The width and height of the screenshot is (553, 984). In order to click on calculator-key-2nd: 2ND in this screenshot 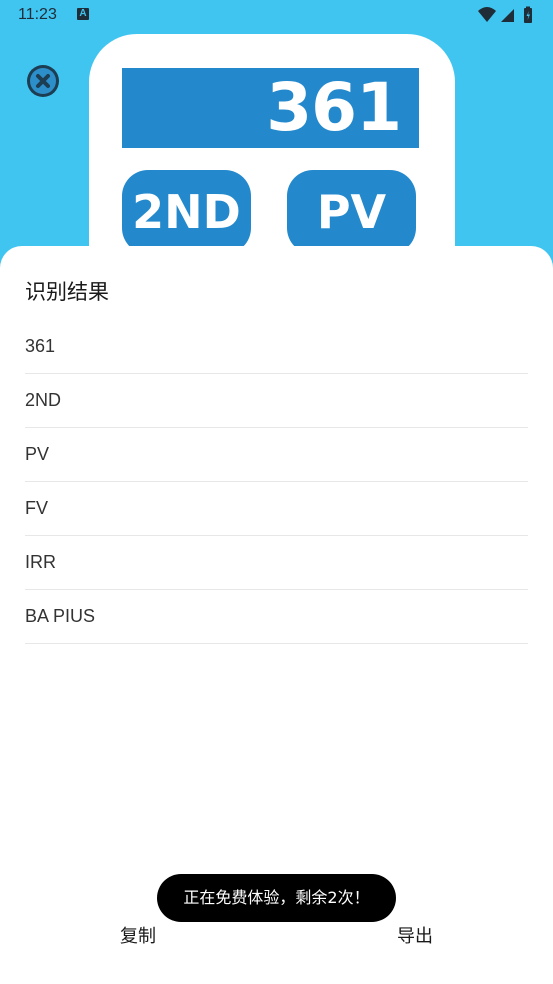, I will do `click(186, 212)`.